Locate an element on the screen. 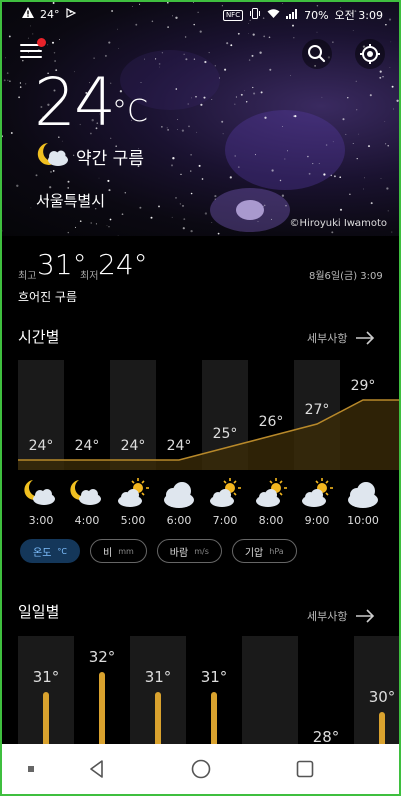  navigation-bar is located at coordinates (200, 769).